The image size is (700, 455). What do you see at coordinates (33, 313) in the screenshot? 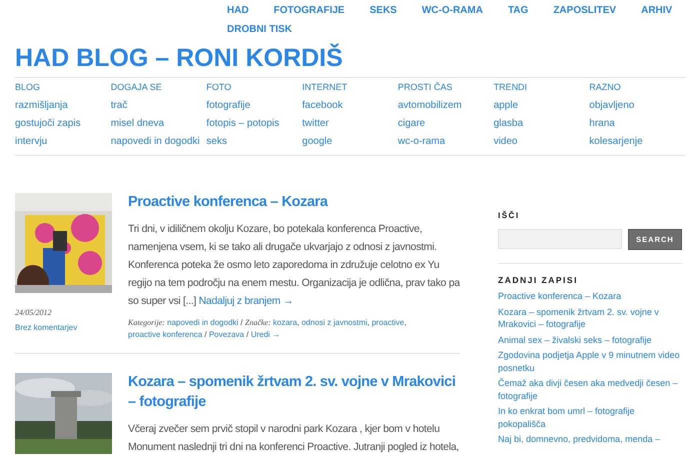
I see `post-date: 24/05/2012` at bounding box center [33, 313].